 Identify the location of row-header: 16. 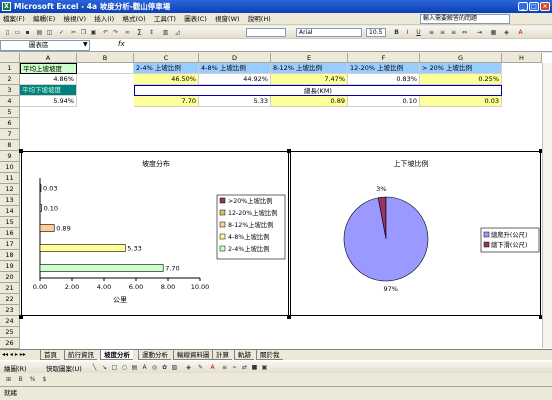
(10, 233).